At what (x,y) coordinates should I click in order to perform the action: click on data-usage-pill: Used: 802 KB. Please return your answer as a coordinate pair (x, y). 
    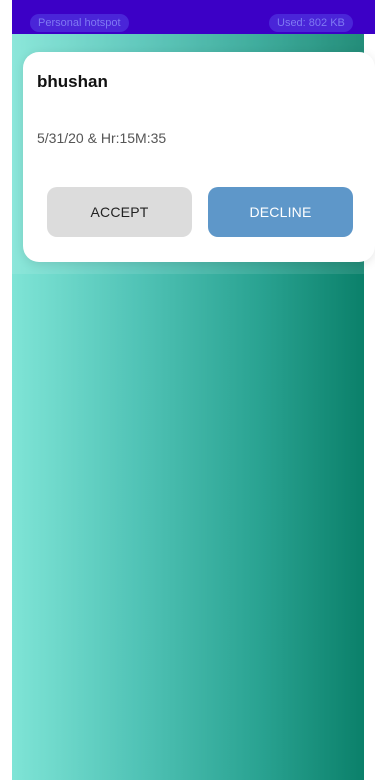
    Looking at the image, I should click on (311, 23).